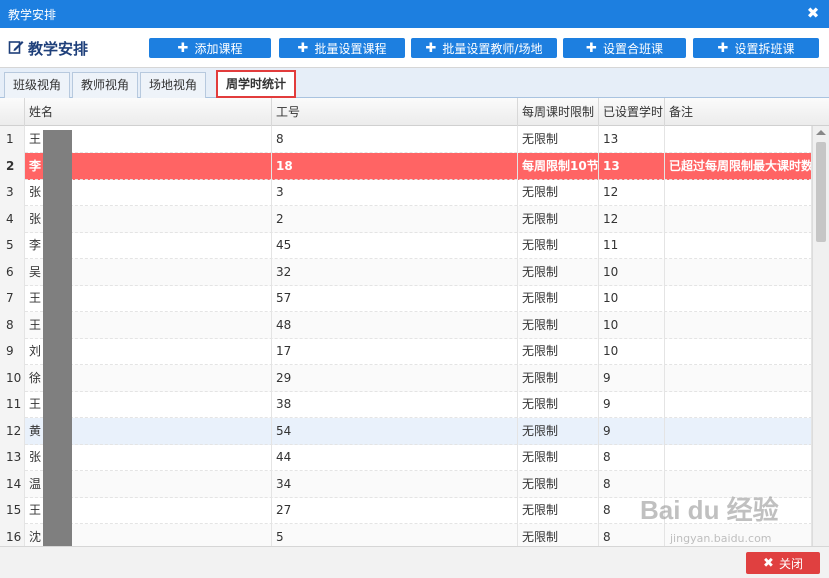 The height and width of the screenshot is (578, 829). I want to click on cell-id: 34, so click(395, 484).